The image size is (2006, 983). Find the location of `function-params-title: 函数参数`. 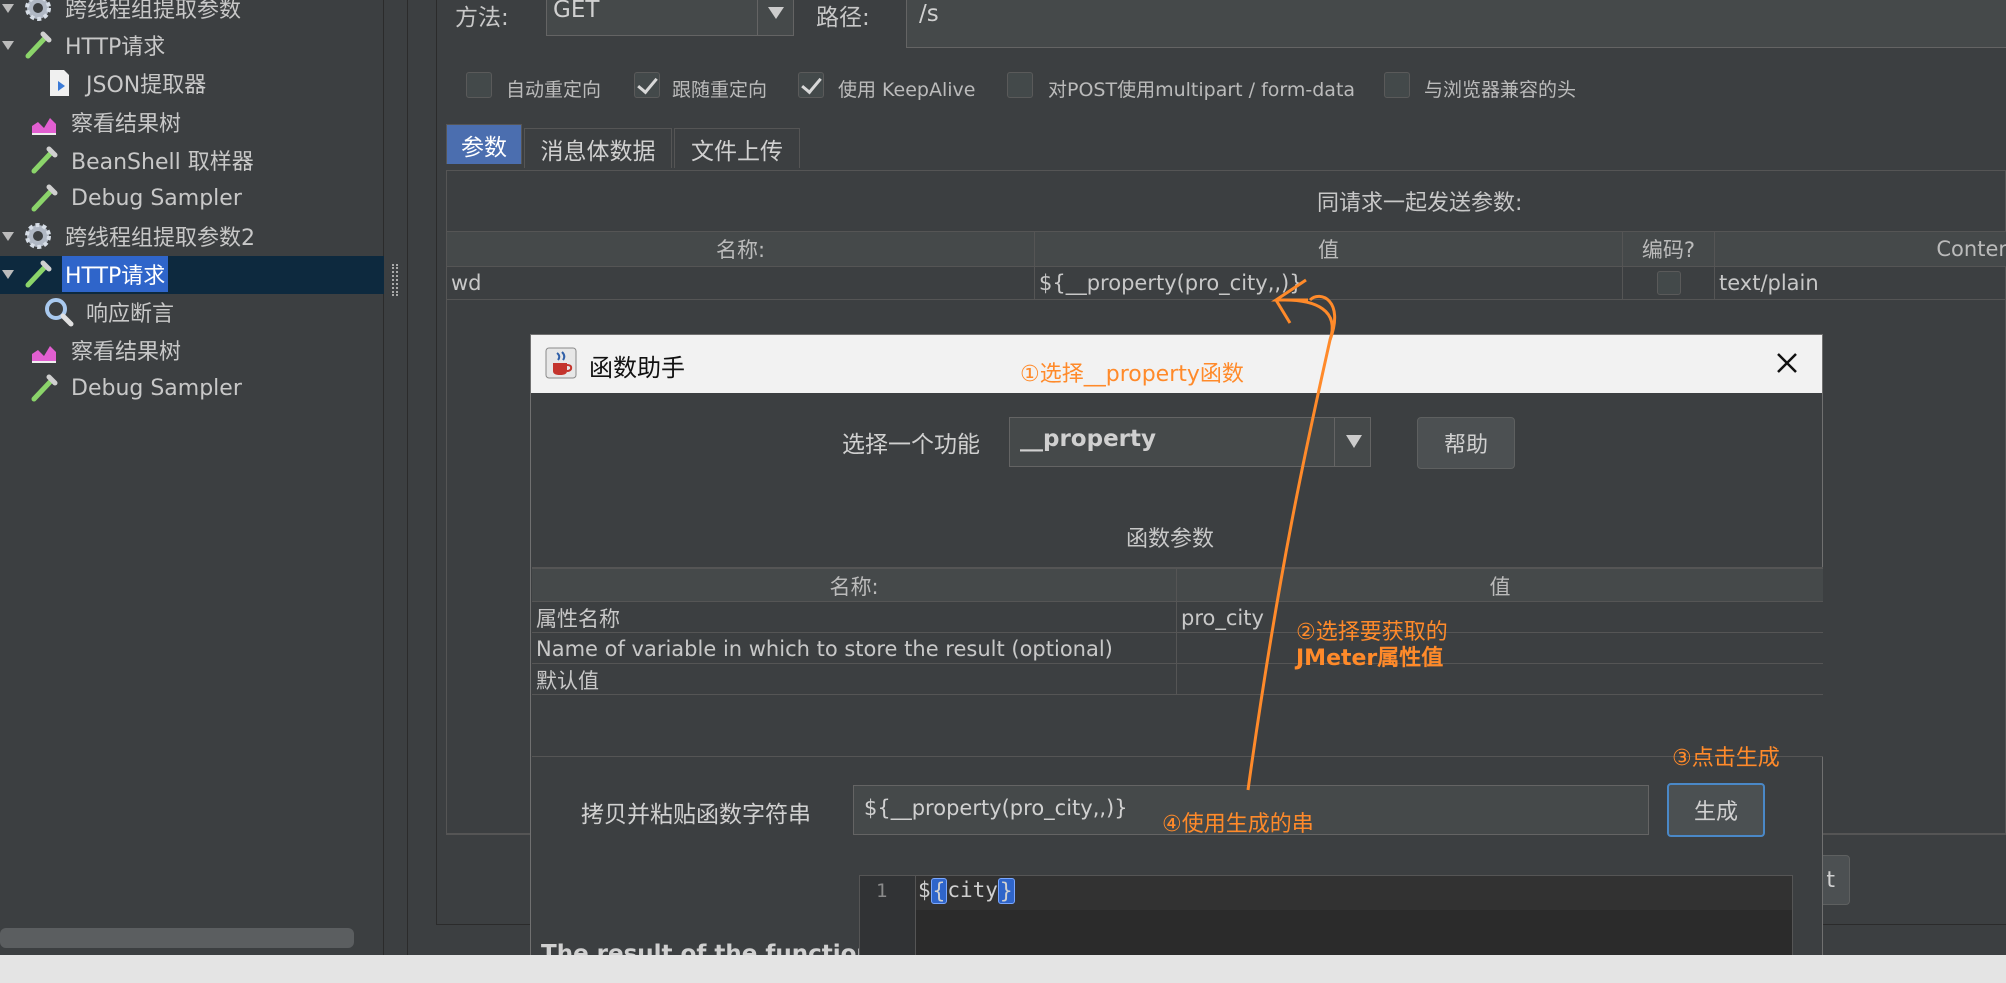

function-params-title: 函数参数 is located at coordinates (1170, 539).